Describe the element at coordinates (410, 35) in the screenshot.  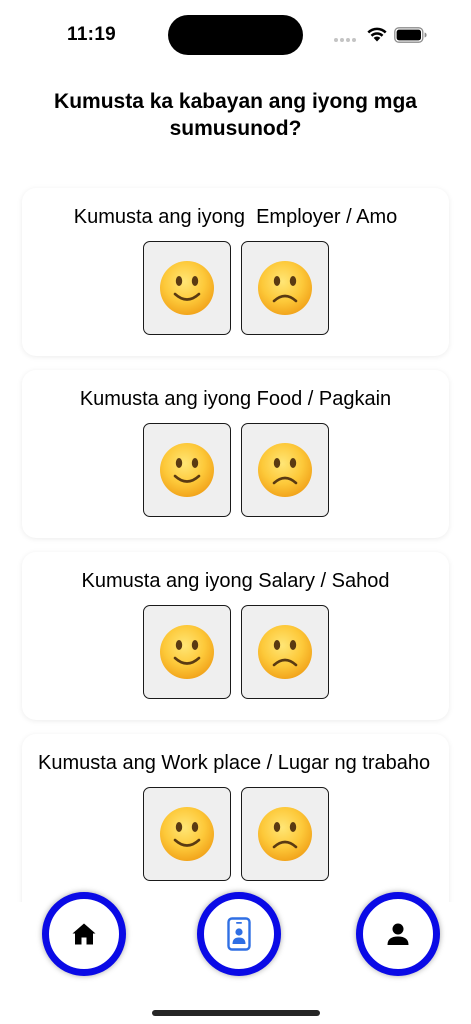
I see `battery-icon` at that location.